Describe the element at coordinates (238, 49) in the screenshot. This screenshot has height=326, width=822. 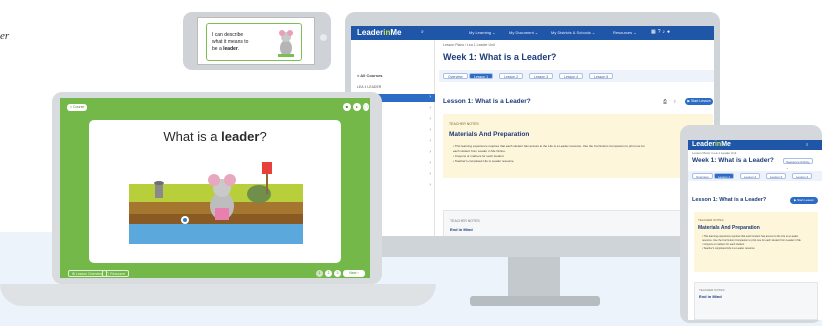
I see `phone-card-line3-suffix: .` at that location.